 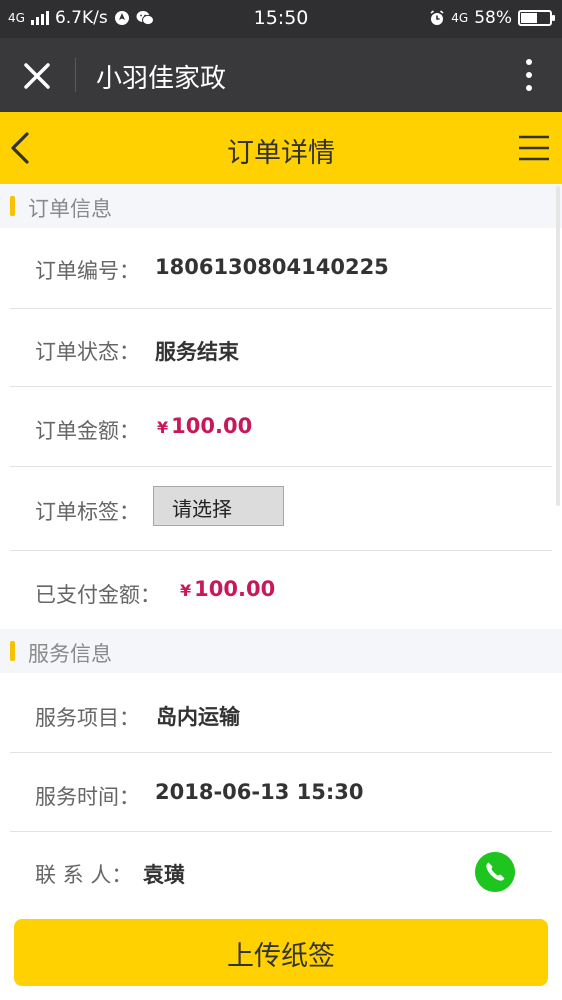 What do you see at coordinates (70, 209) in the screenshot?
I see `section-title: 订单信息` at bounding box center [70, 209].